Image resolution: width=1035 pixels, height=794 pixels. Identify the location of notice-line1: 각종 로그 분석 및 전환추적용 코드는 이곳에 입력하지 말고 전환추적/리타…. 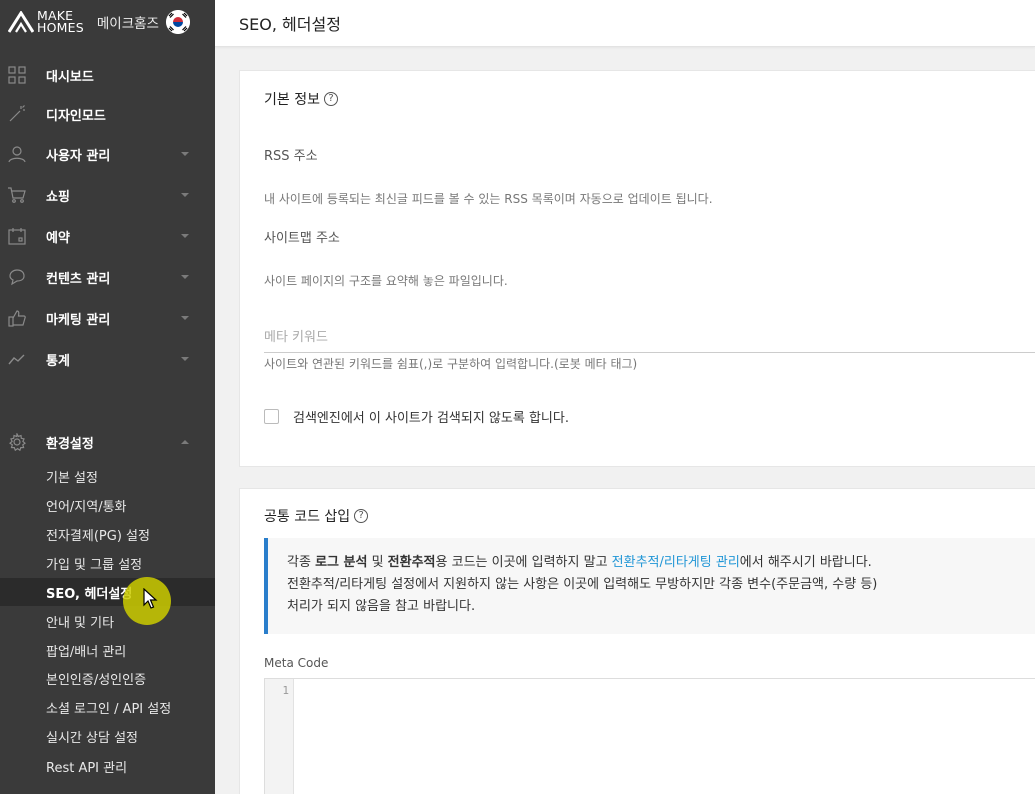
(661, 563).